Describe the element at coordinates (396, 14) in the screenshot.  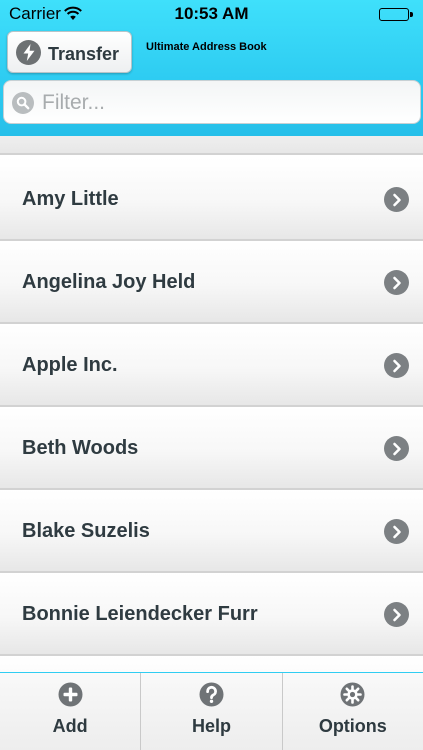
I see `battery-icon` at that location.